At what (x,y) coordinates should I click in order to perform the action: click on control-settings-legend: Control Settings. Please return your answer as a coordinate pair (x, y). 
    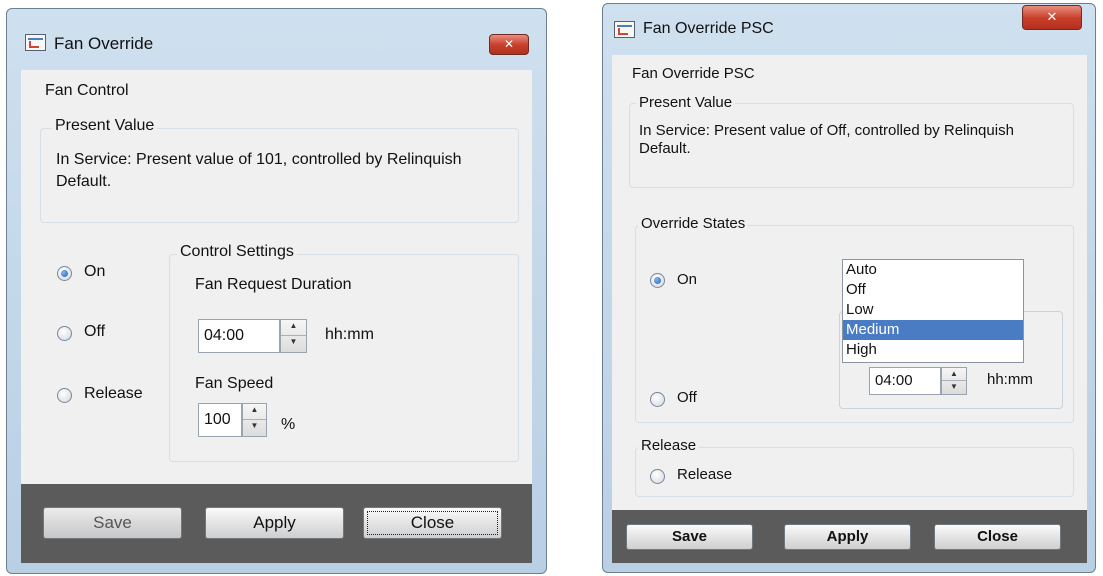
    Looking at the image, I should click on (237, 252).